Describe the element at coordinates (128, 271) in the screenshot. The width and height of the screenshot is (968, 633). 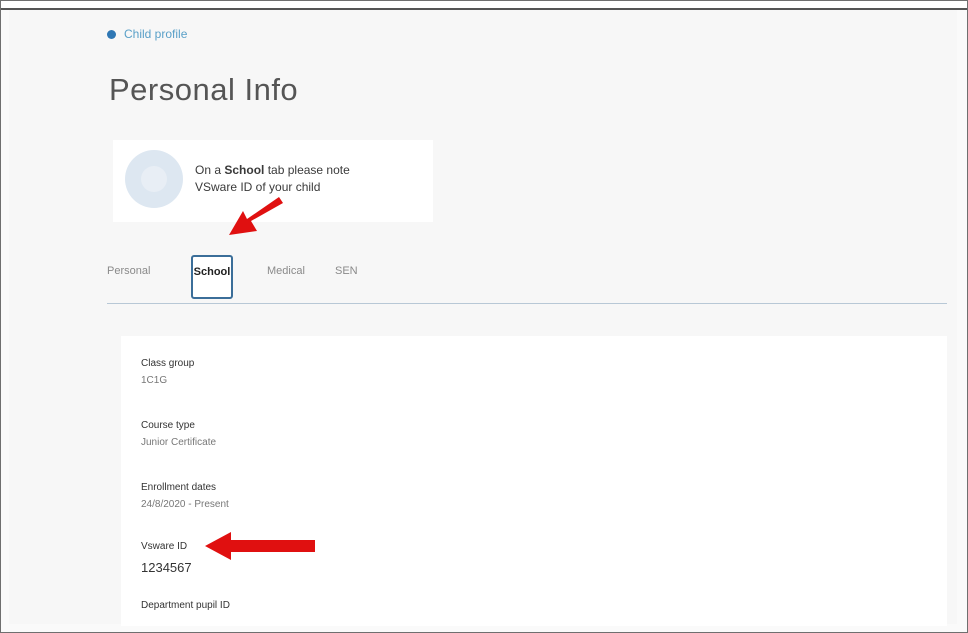
I see `tab-personal: Personal` at that location.